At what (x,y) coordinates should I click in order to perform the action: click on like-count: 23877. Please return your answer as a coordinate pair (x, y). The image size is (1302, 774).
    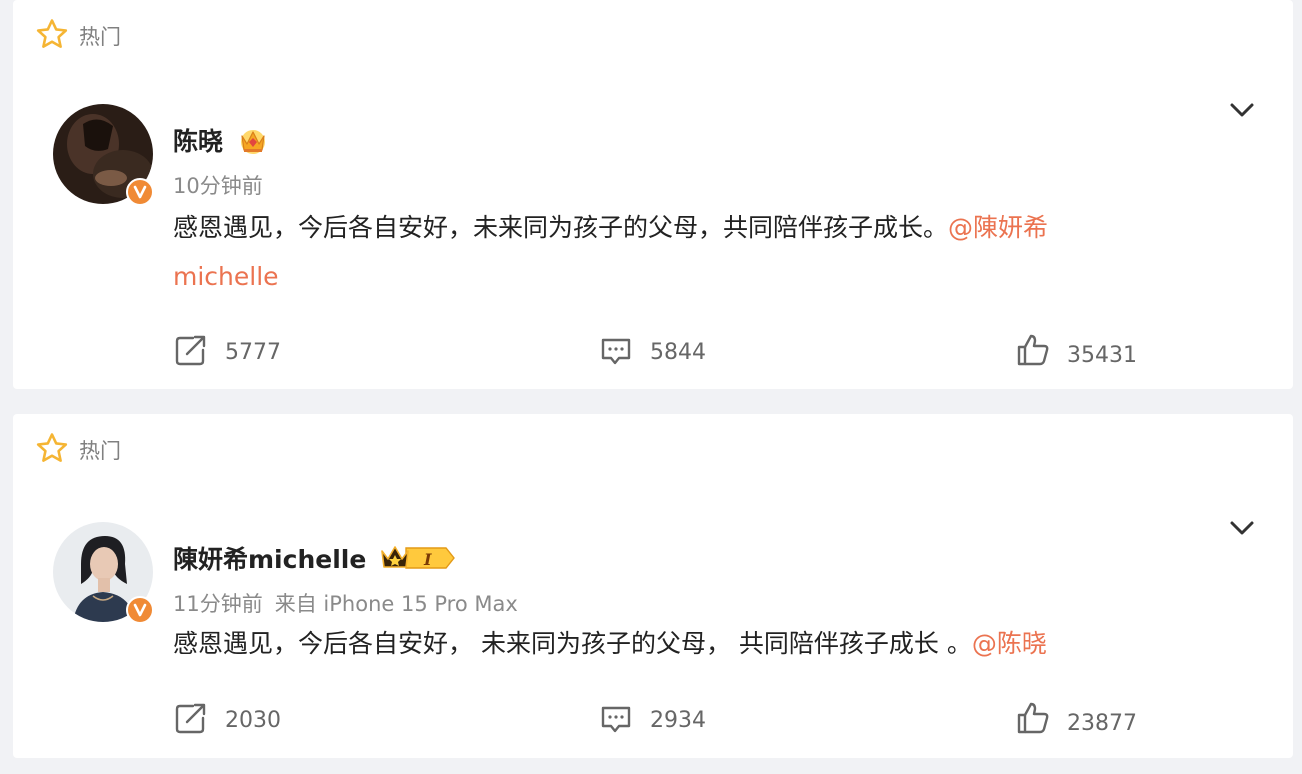
    Looking at the image, I should click on (1102, 723).